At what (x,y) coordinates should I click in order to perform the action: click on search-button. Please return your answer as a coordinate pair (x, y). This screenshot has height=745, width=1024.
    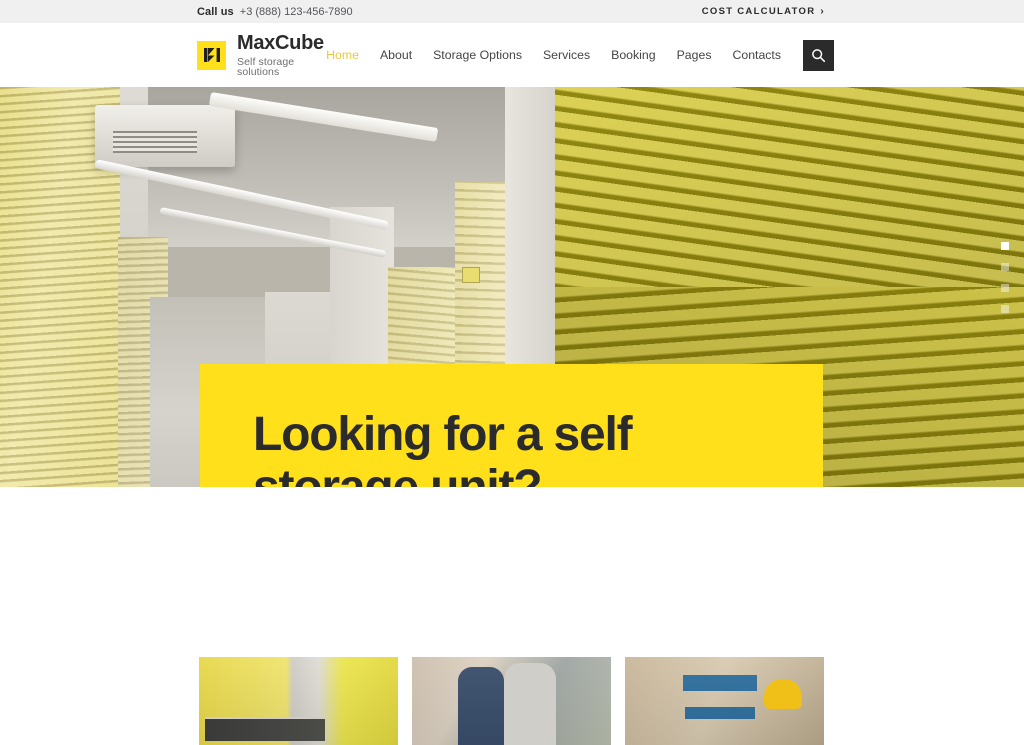
    Looking at the image, I should click on (818, 55).